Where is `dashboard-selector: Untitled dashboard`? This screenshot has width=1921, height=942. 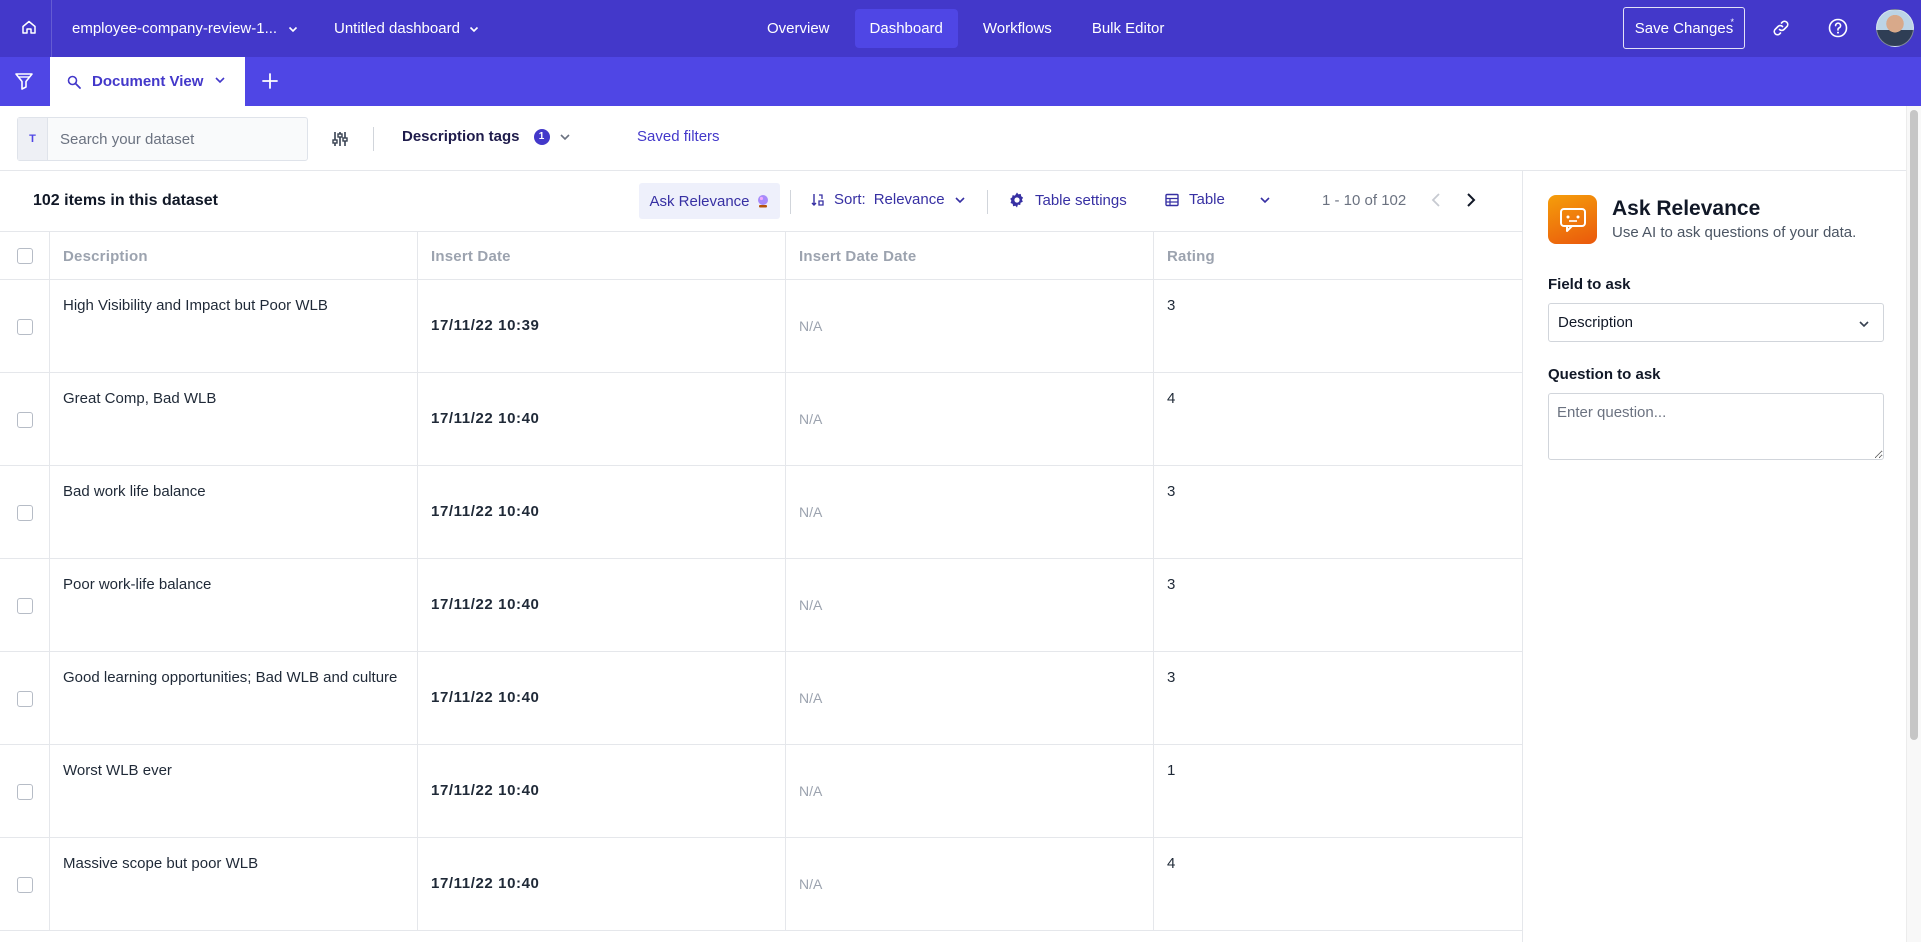 dashboard-selector: Untitled dashboard is located at coordinates (407, 28).